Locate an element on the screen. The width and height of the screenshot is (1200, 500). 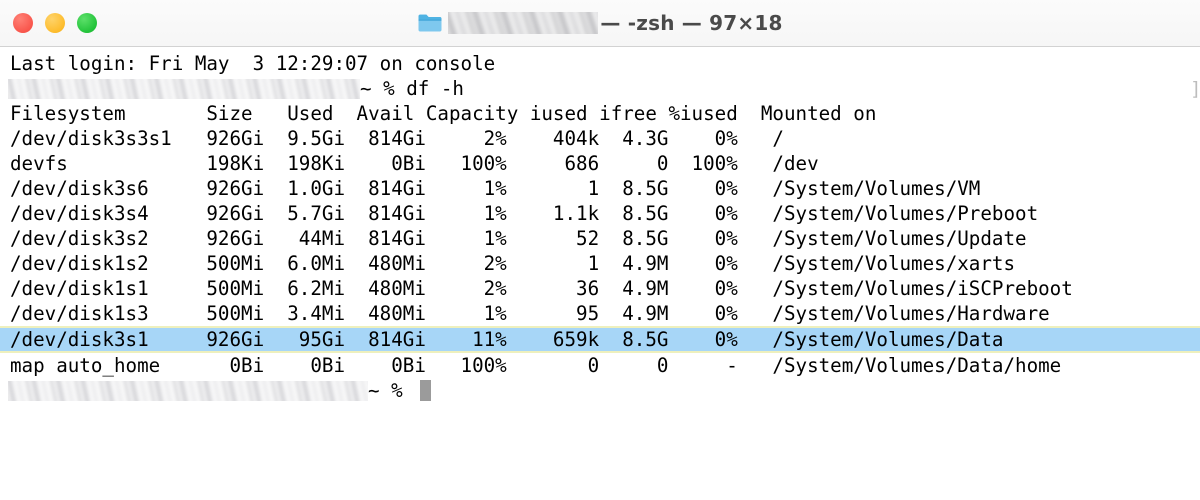
folder-icon is located at coordinates (430, 23).